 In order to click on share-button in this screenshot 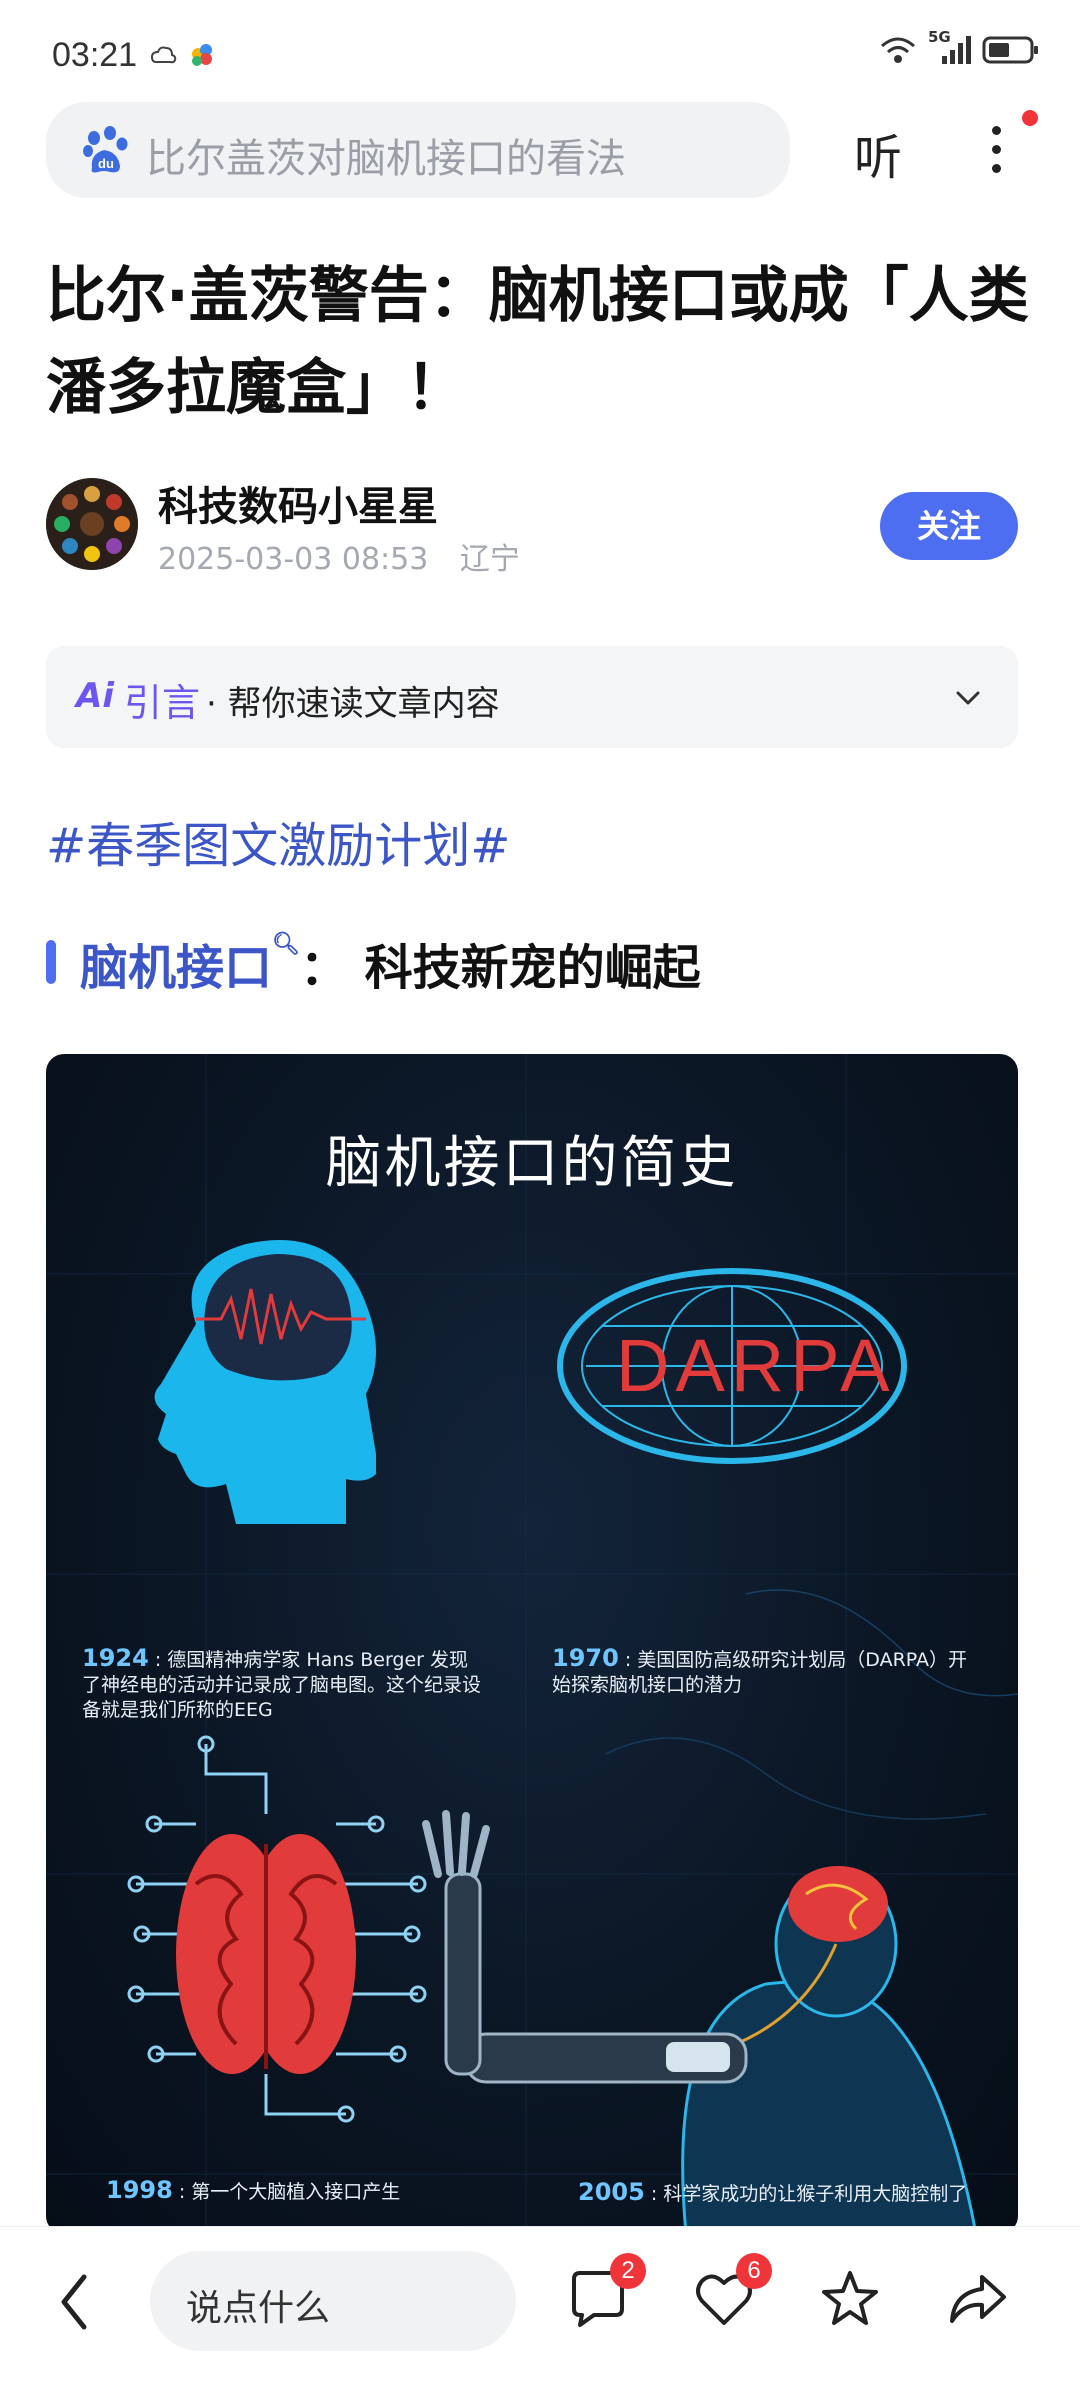, I will do `click(978, 2299)`.